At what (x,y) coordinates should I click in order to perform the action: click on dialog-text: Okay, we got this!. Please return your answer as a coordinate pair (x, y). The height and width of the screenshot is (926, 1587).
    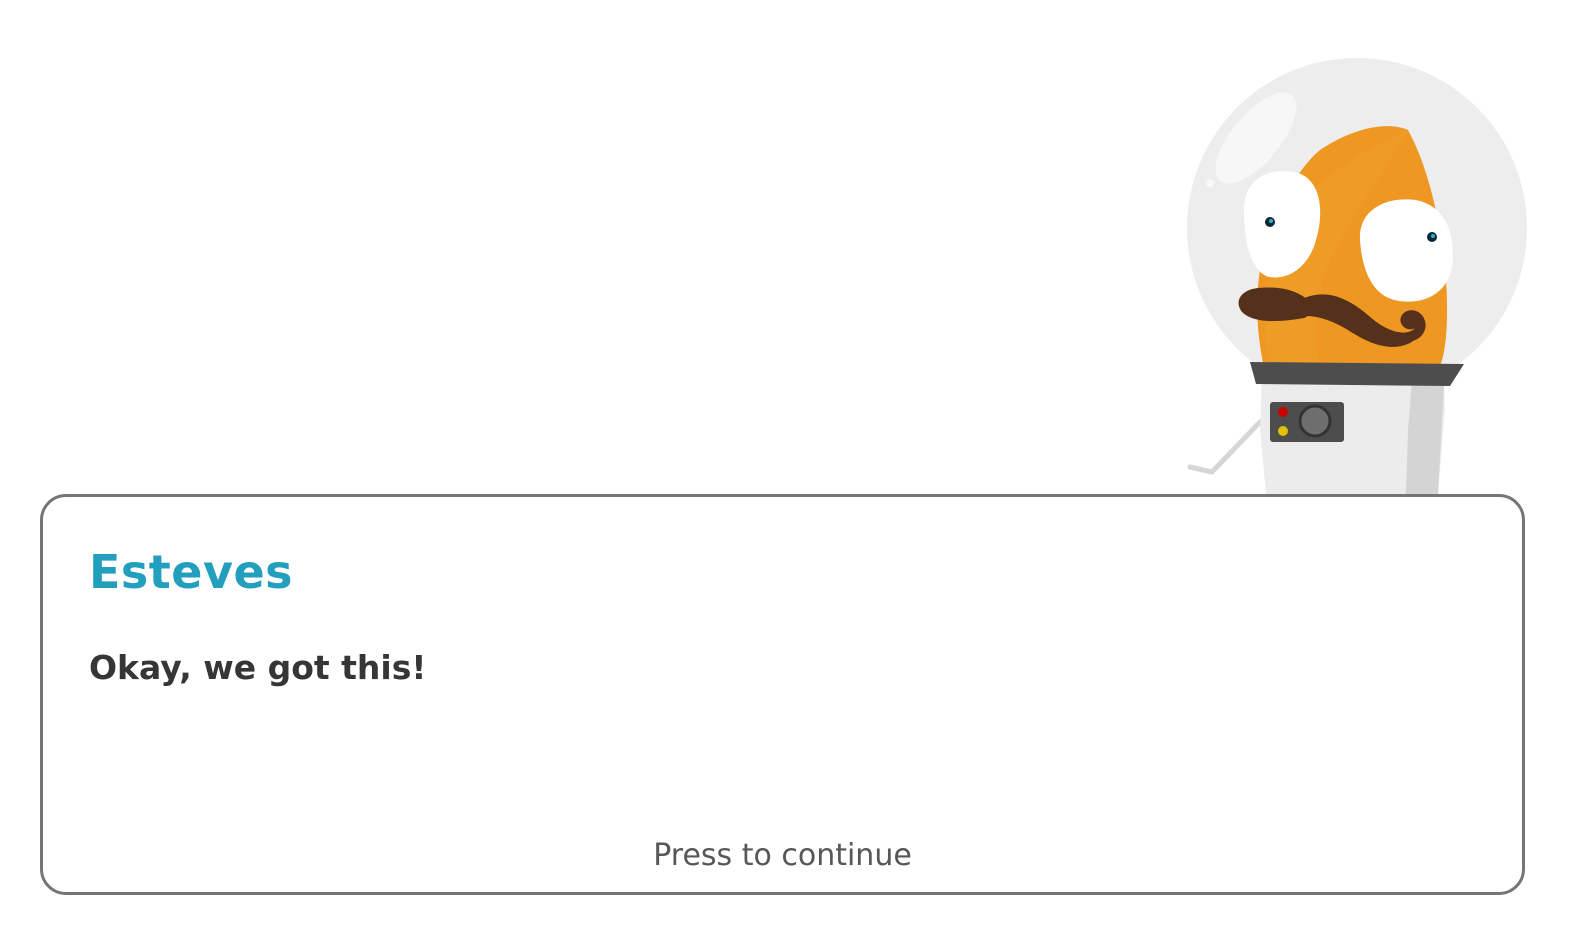
    Looking at the image, I should click on (258, 667).